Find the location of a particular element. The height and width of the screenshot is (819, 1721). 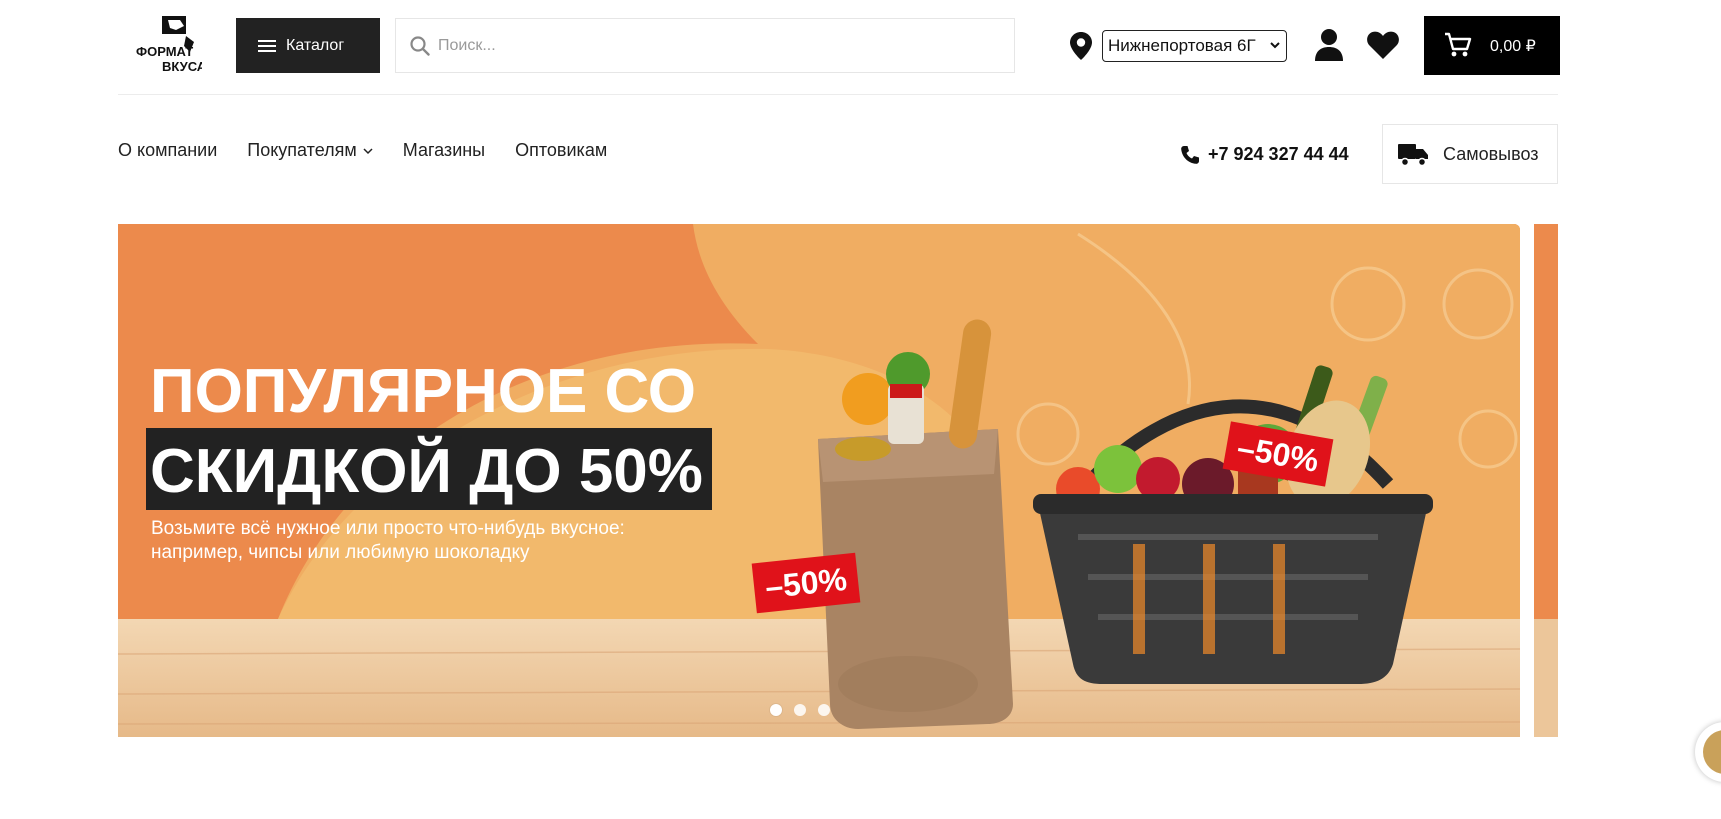

header-divider is located at coordinates (838, 94).